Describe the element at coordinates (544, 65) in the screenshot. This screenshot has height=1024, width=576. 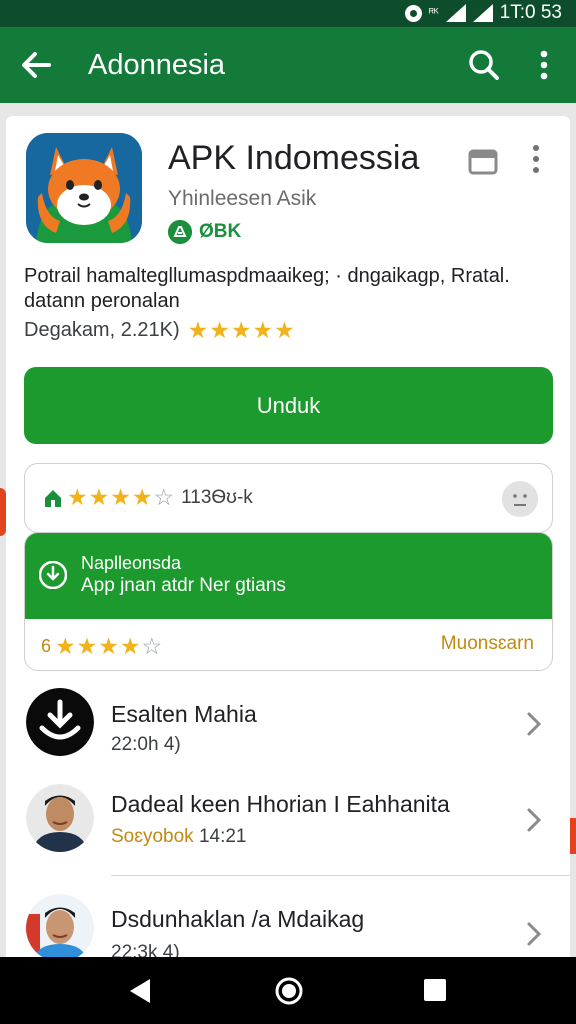
I see `overflow-menu-icon` at that location.